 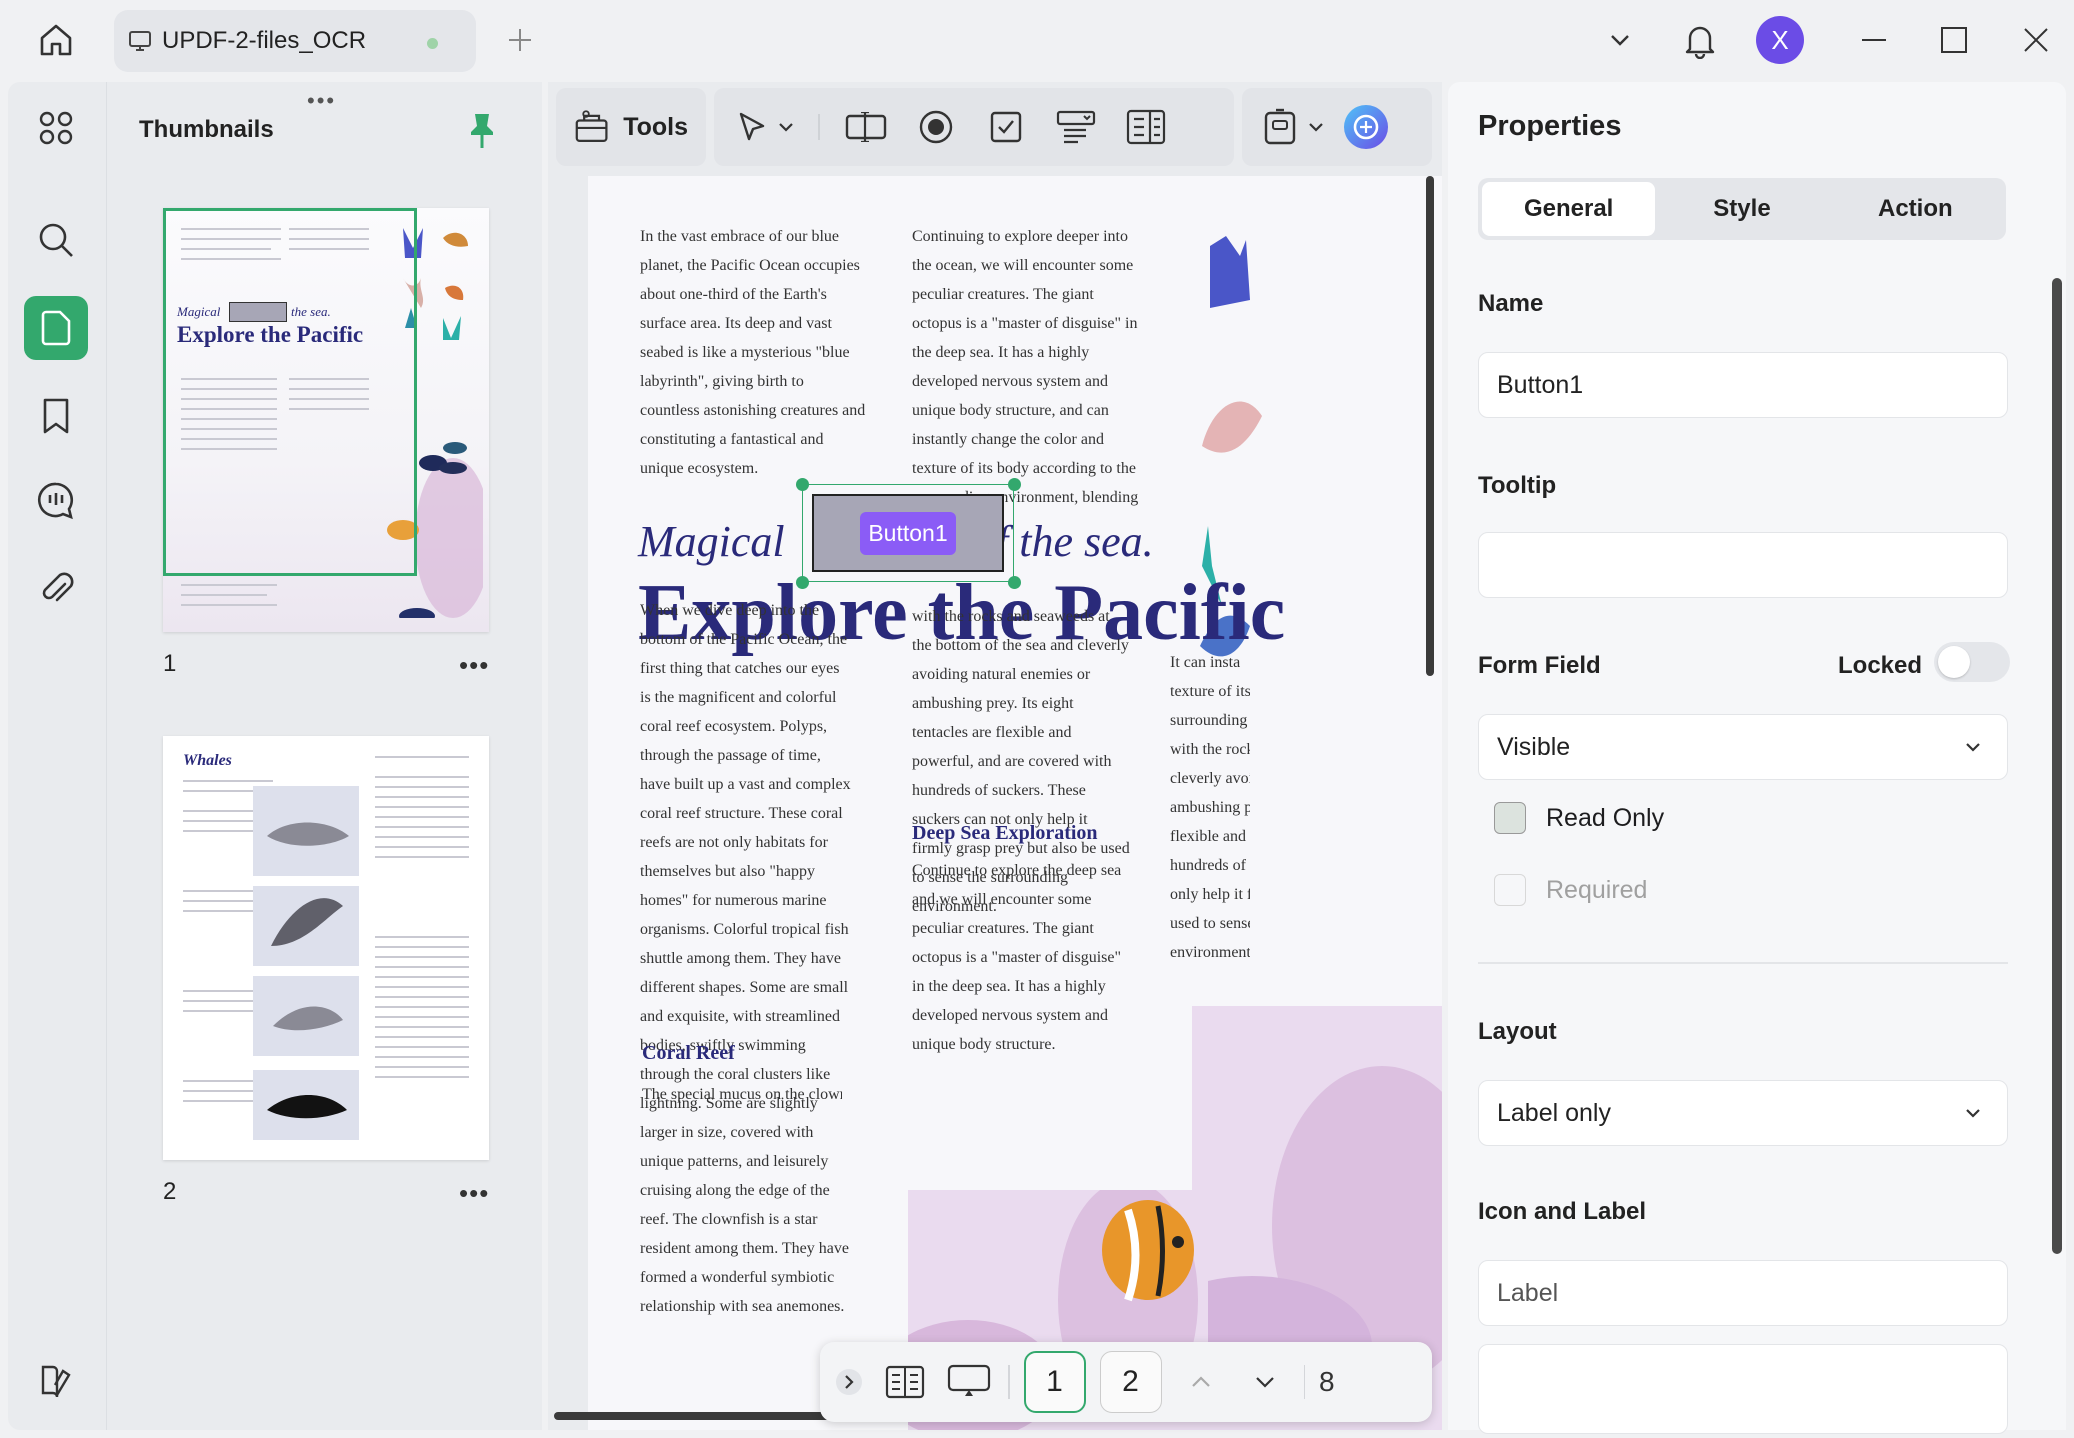 I want to click on rail-sidebar-toggle-button, so click(x=56, y=1380).